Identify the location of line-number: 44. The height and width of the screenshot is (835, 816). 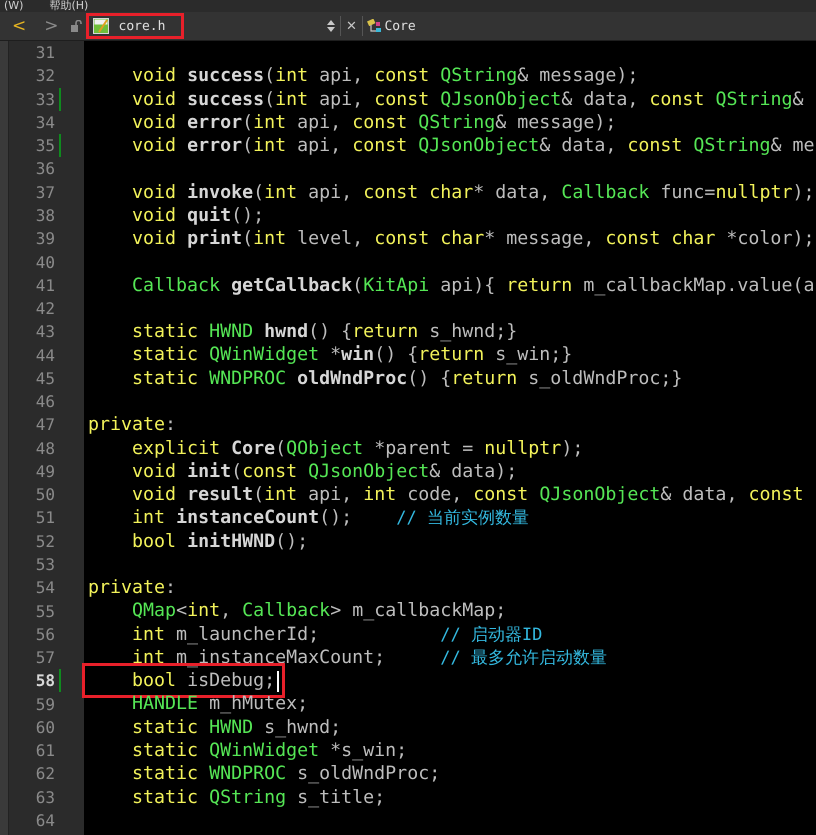
(44, 355).